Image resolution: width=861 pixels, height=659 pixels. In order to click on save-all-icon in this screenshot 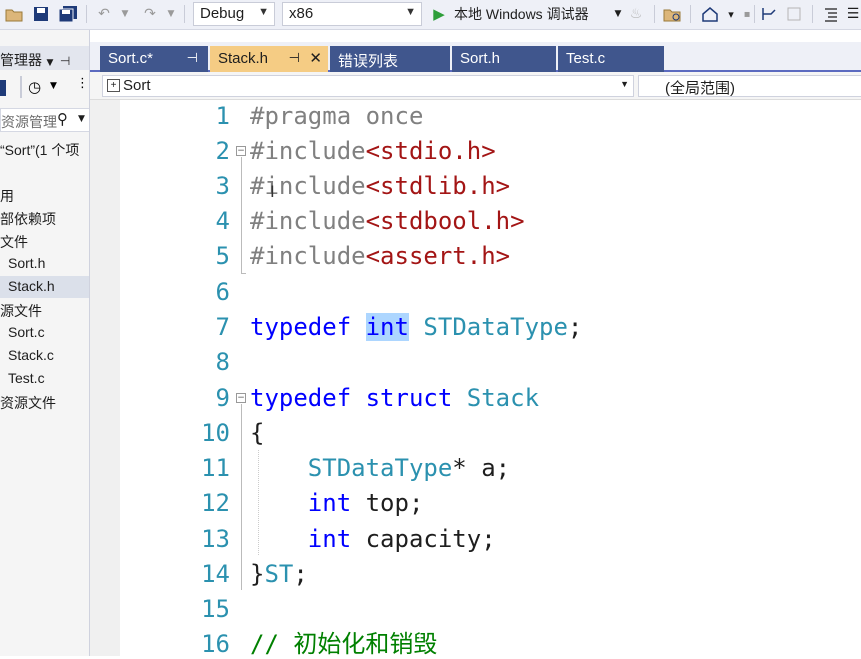, I will do `click(68, 14)`.